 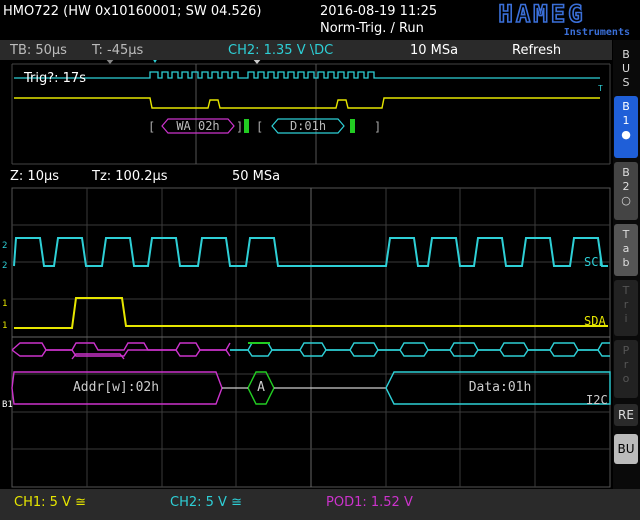 I want to click on window-title: HMO722 (HW 0x10160001; SW 04.526), so click(x=132, y=11).